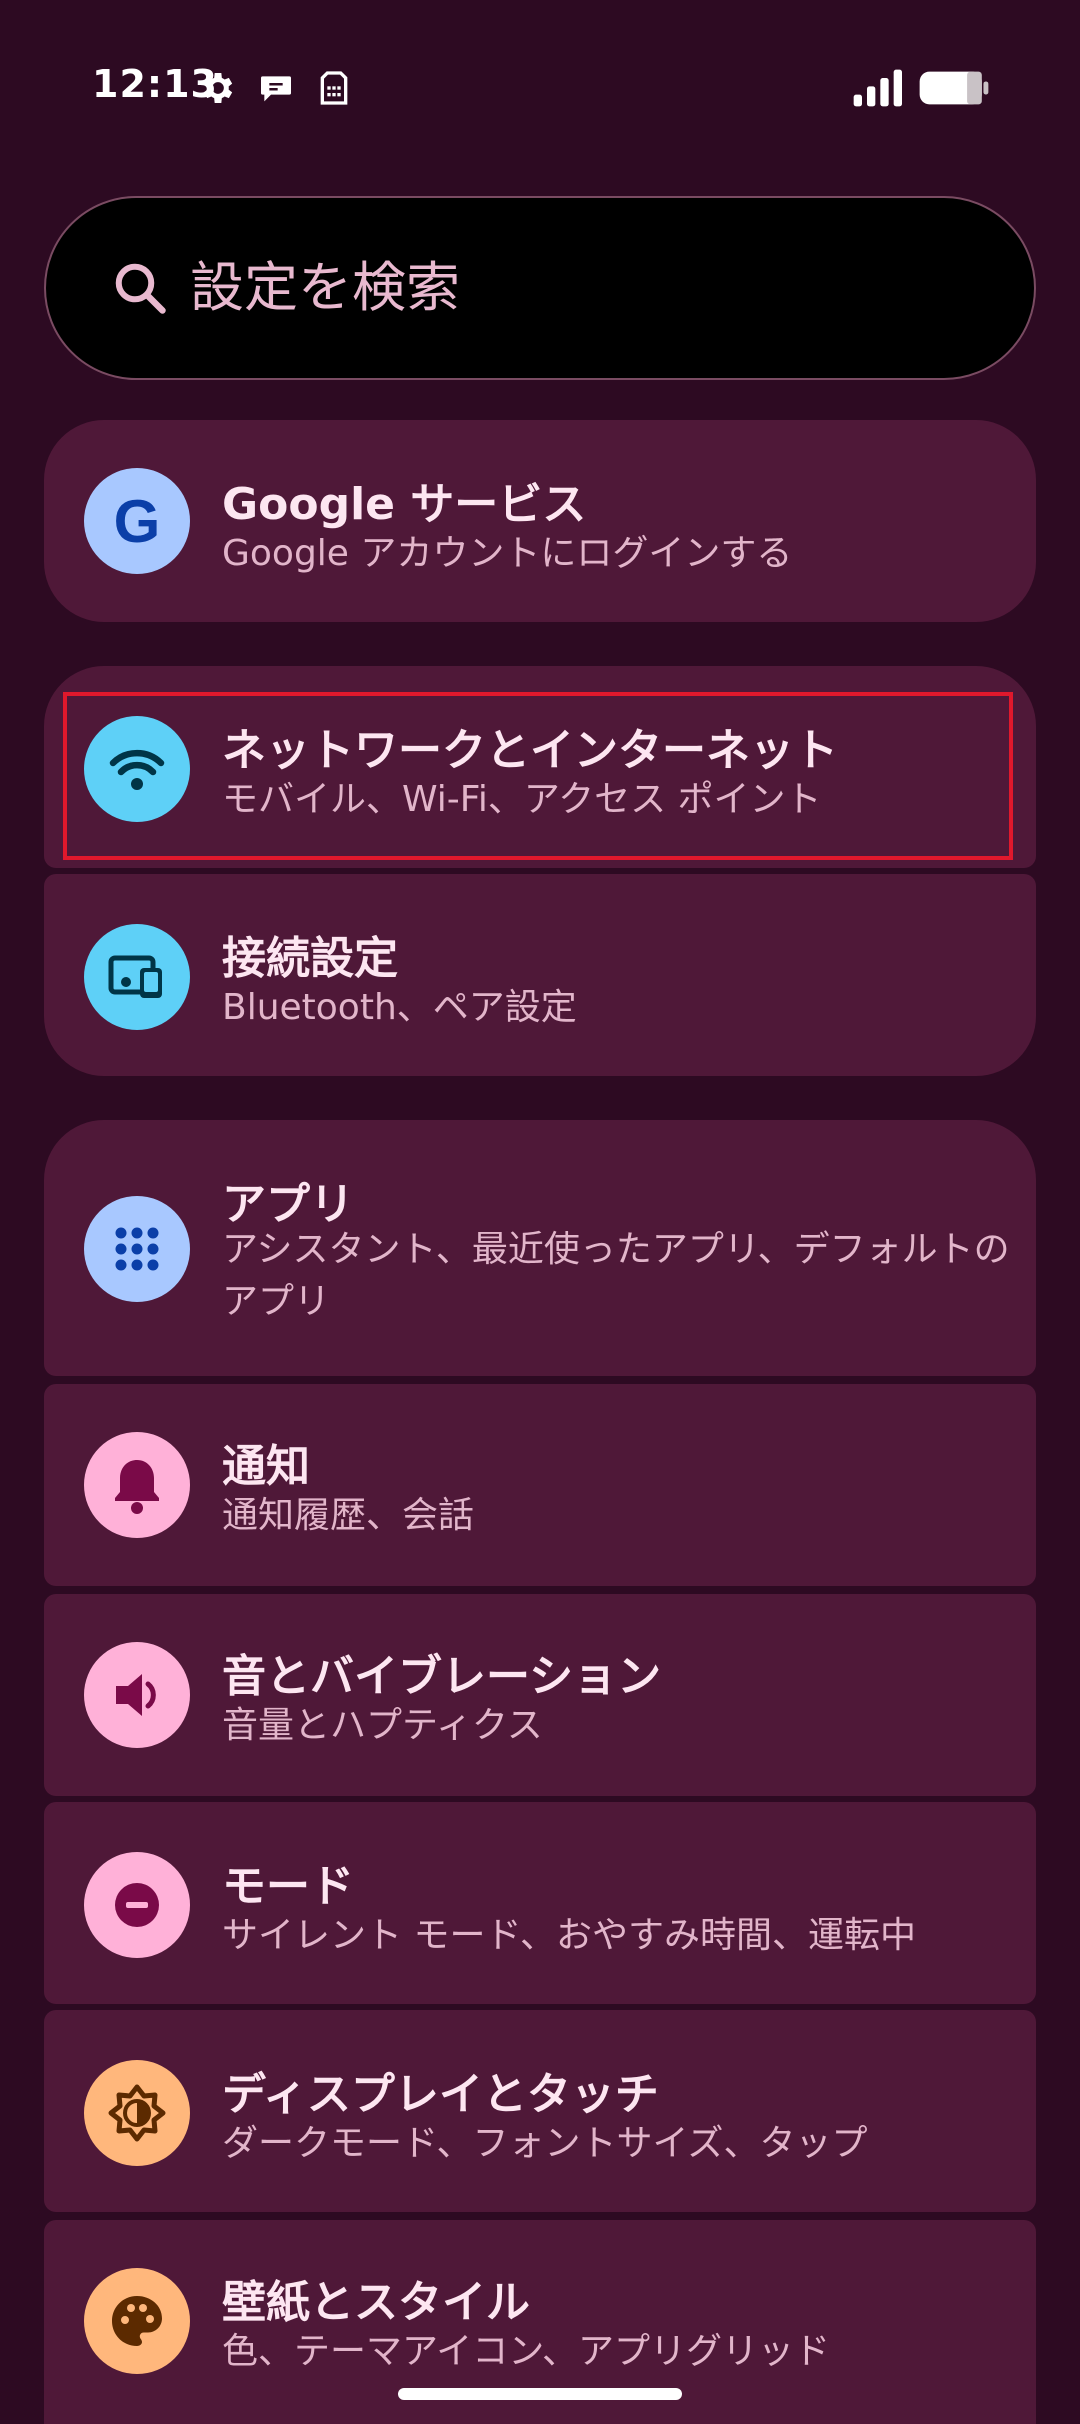 This screenshot has width=1080, height=2424. What do you see at coordinates (545, 2143) in the screenshot?
I see `settings-item-subtitle: ダークモード、フォントサイズ、タップ` at bounding box center [545, 2143].